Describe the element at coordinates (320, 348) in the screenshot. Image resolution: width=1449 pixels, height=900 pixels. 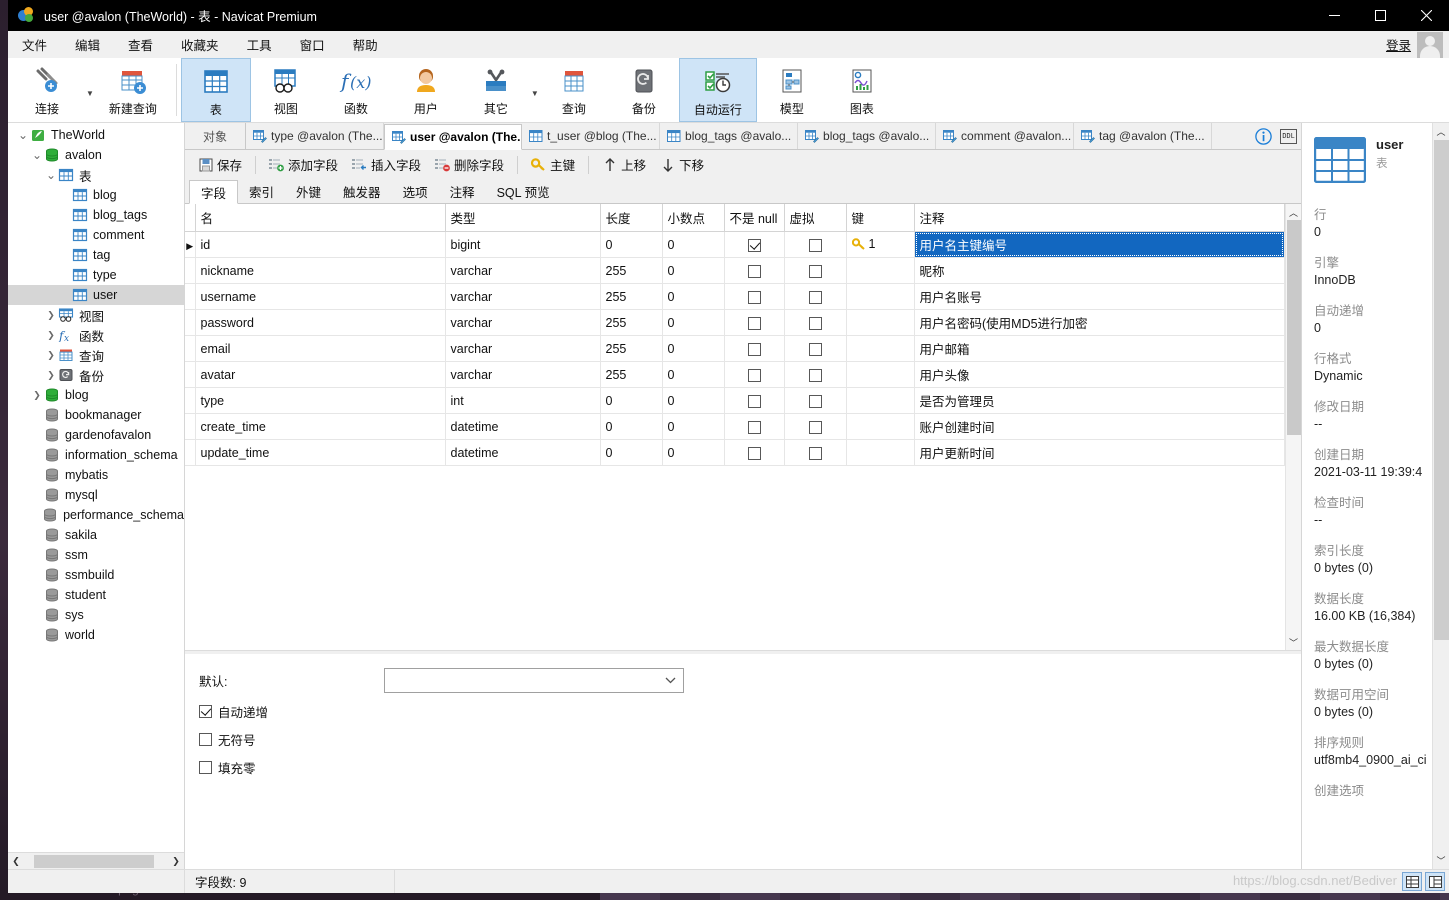
I see `cell-field-name: email` at that location.